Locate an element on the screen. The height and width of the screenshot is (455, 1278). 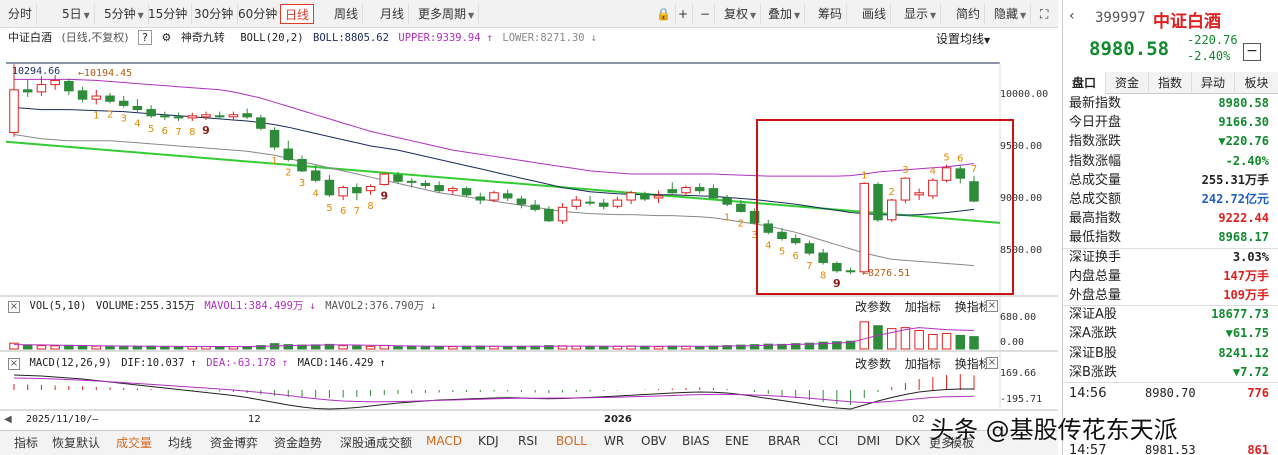
scroll-left-icon: ◀ is located at coordinates (8, 419).